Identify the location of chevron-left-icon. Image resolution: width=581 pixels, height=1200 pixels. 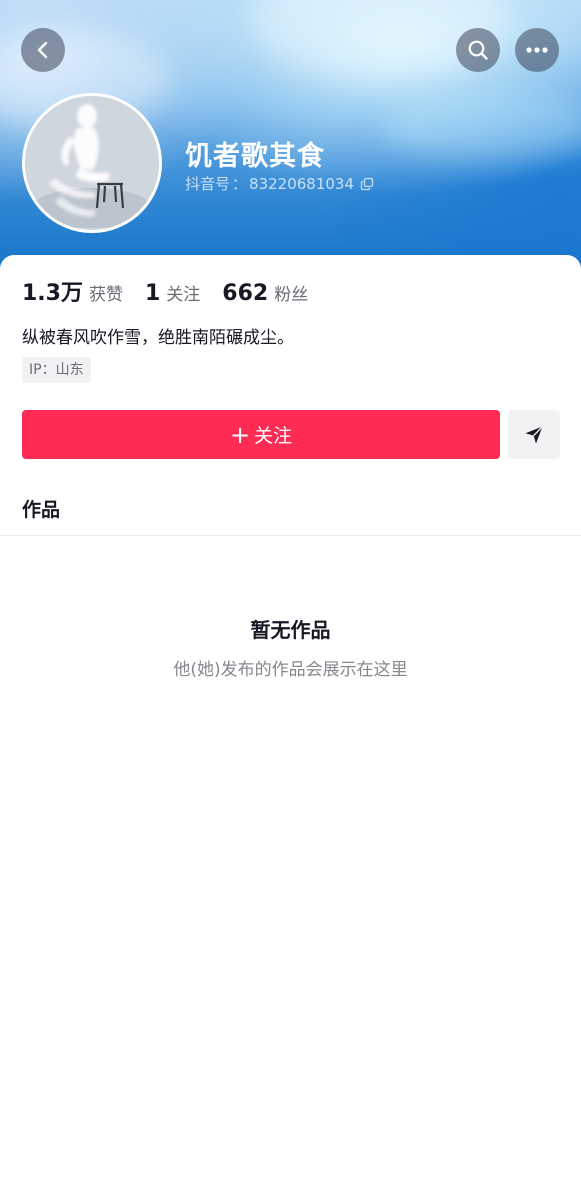
(42, 50).